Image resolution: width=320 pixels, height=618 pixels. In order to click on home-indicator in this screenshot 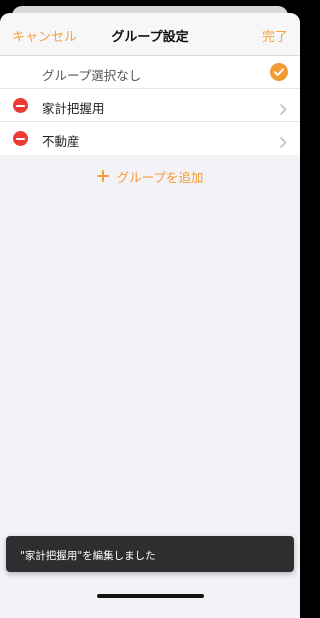, I will do `click(150, 596)`.